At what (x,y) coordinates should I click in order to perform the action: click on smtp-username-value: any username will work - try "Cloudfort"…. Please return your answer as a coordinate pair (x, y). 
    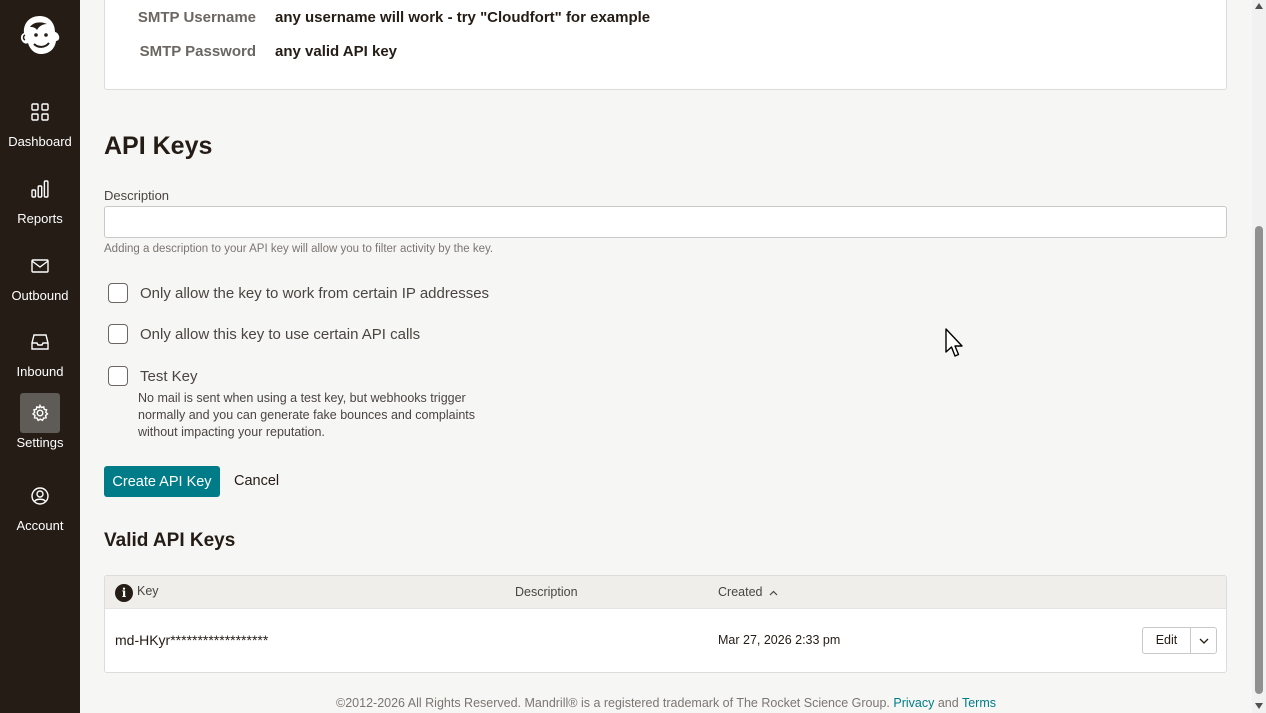
    Looking at the image, I should click on (463, 17).